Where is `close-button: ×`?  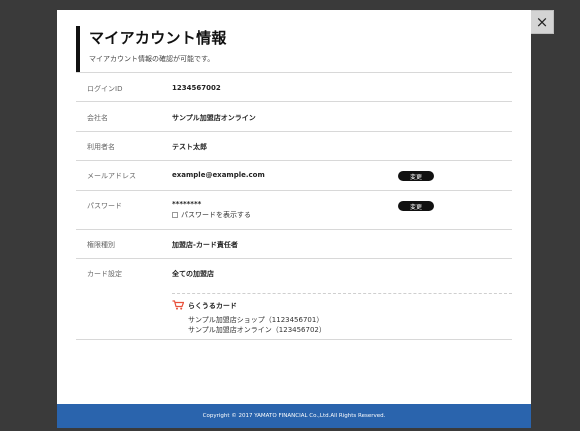 close-button: × is located at coordinates (542, 22).